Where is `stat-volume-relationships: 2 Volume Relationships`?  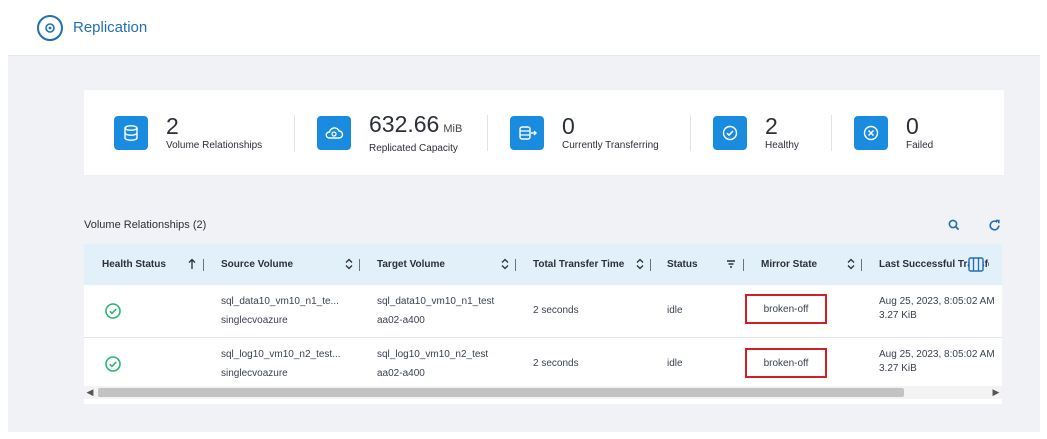
stat-volume-relationships: 2 Volume Relationships is located at coordinates (204, 132).